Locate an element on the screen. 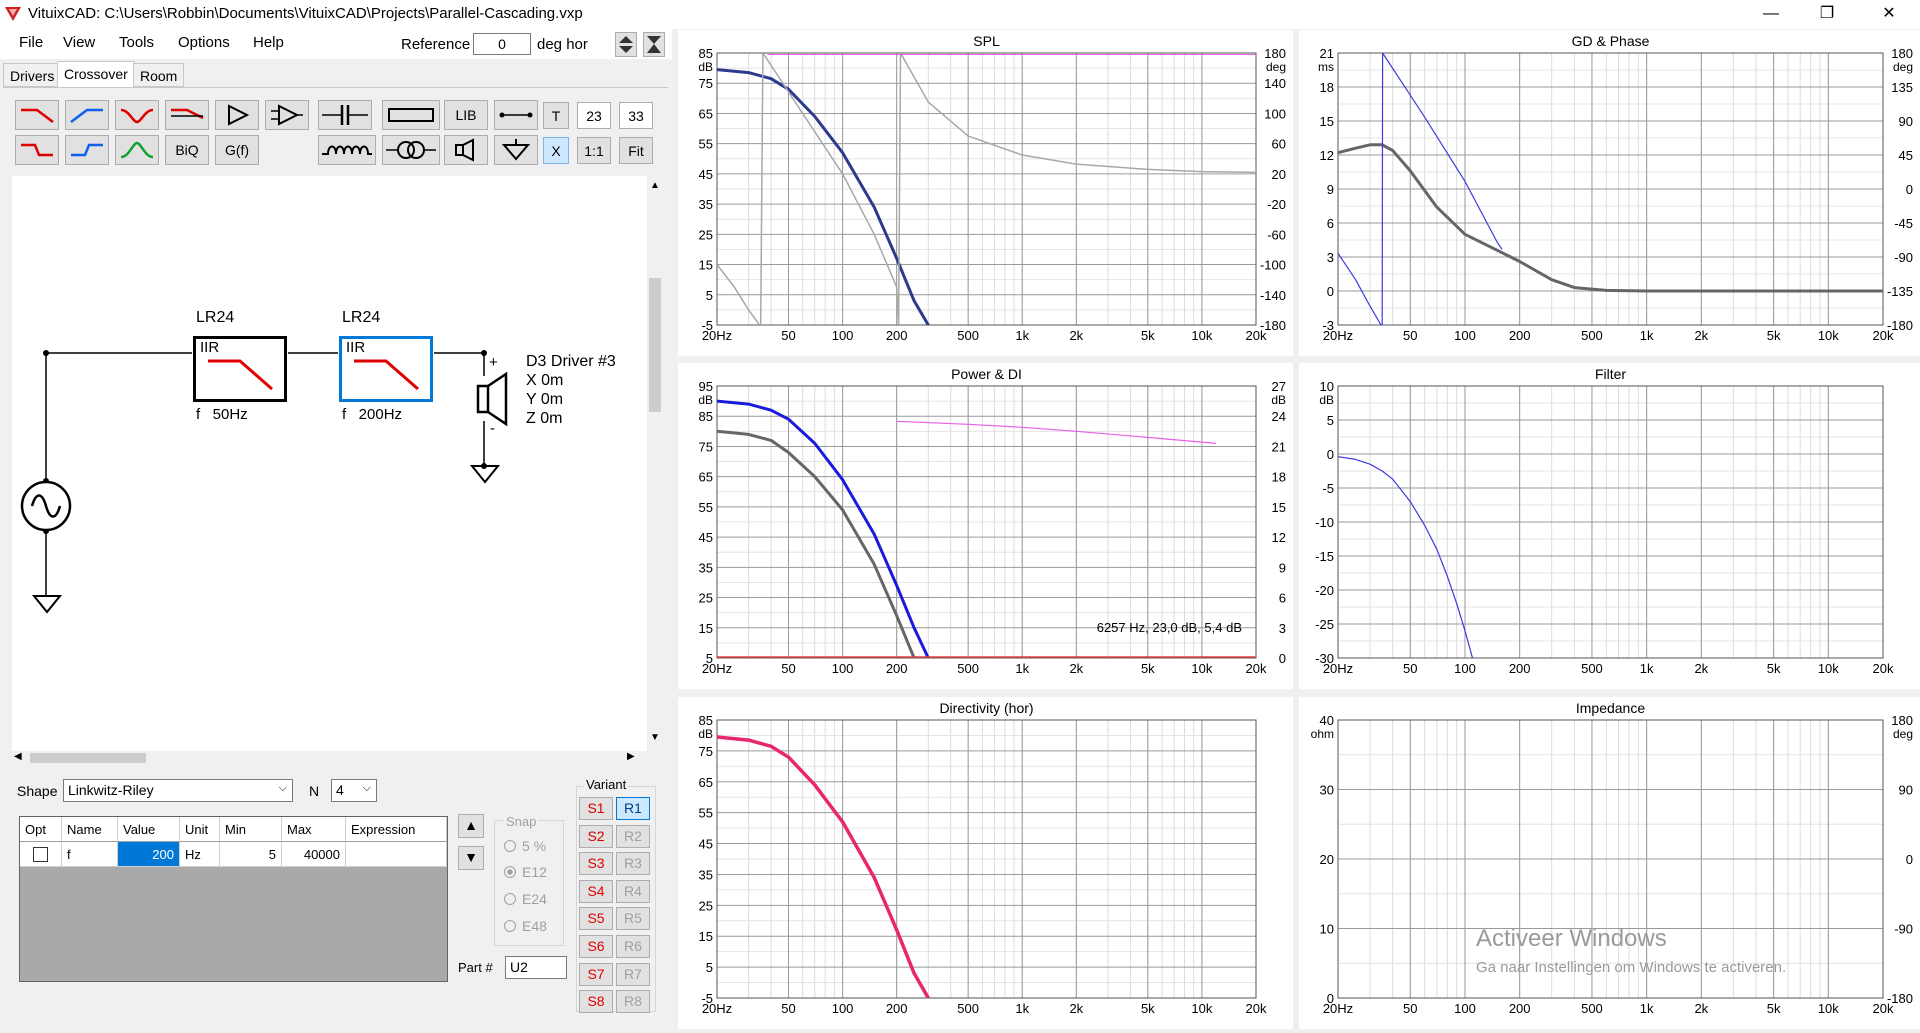 This screenshot has height=1033, width=1920. min-cell: 5 is located at coordinates (251, 854).